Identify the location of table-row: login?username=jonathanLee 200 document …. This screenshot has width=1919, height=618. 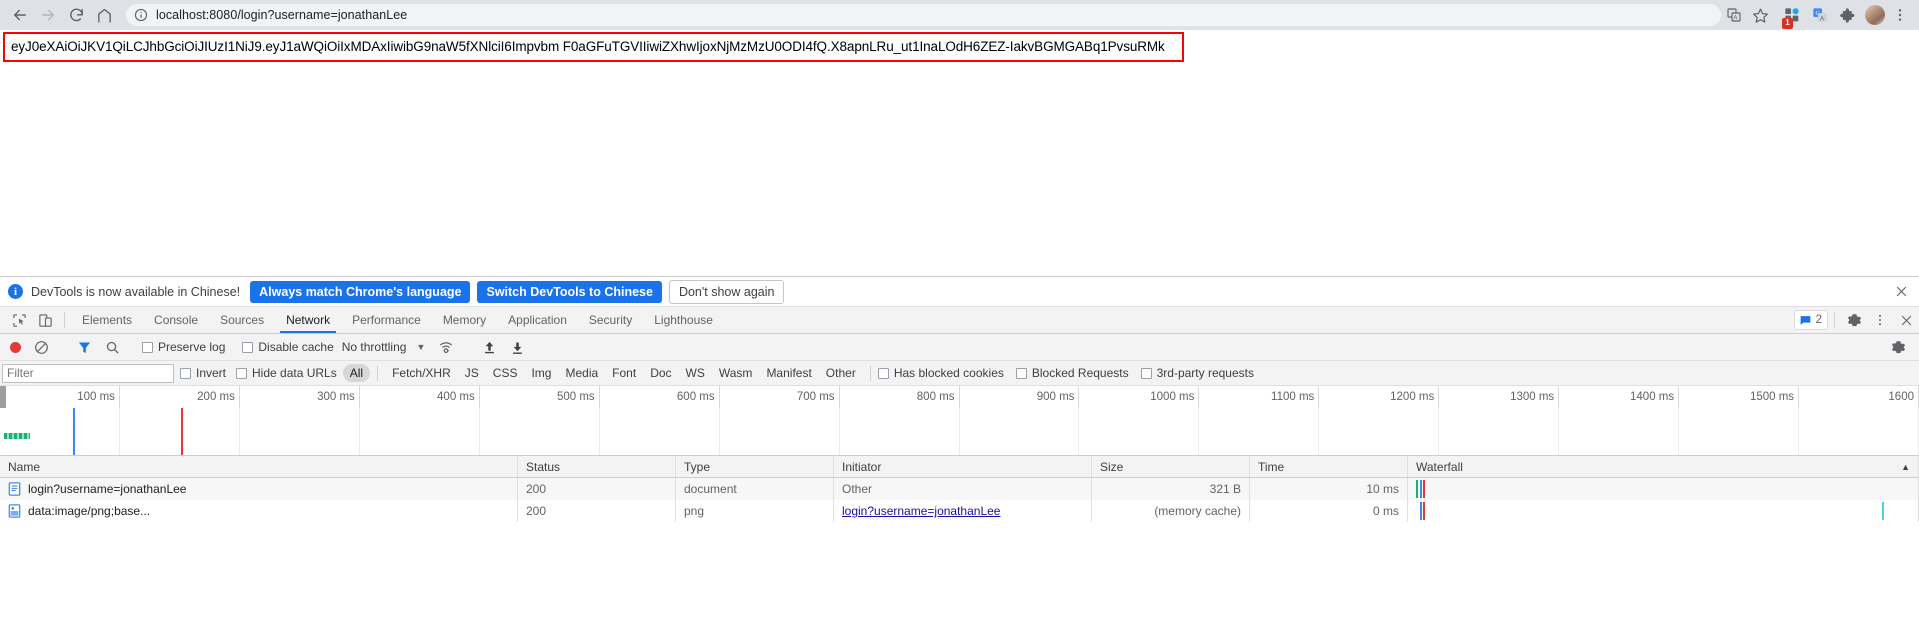
(959, 489).